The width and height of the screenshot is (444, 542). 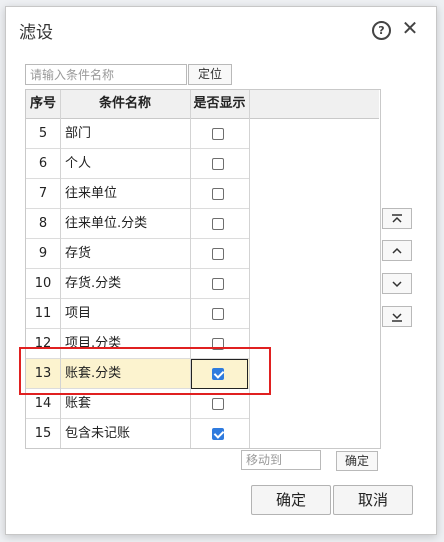 I want to click on move-up-icon, so click(x=397, y=250).